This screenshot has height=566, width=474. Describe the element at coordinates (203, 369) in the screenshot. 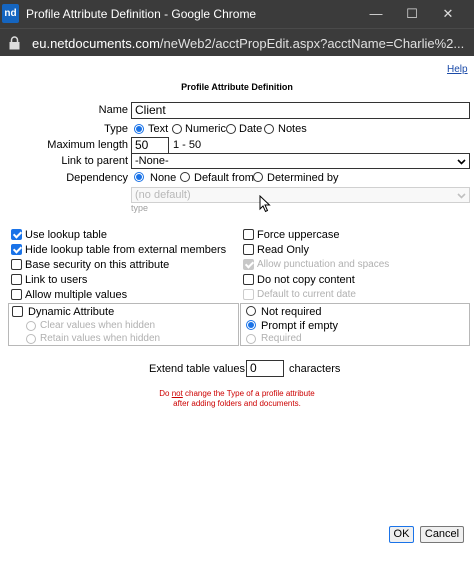

I see `extend-table-label: Extend table values to` at that location.